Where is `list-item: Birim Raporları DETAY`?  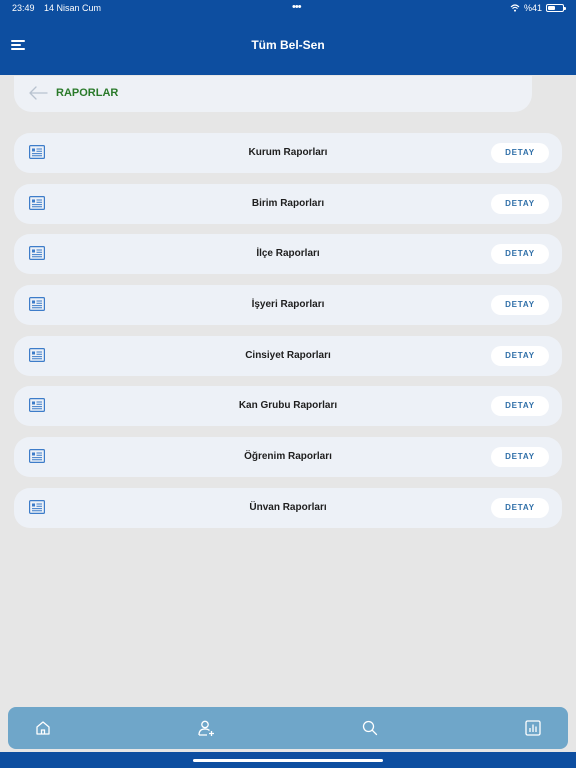 list-item: Birim Raporları DETAY is located at coordinates (288, 203).